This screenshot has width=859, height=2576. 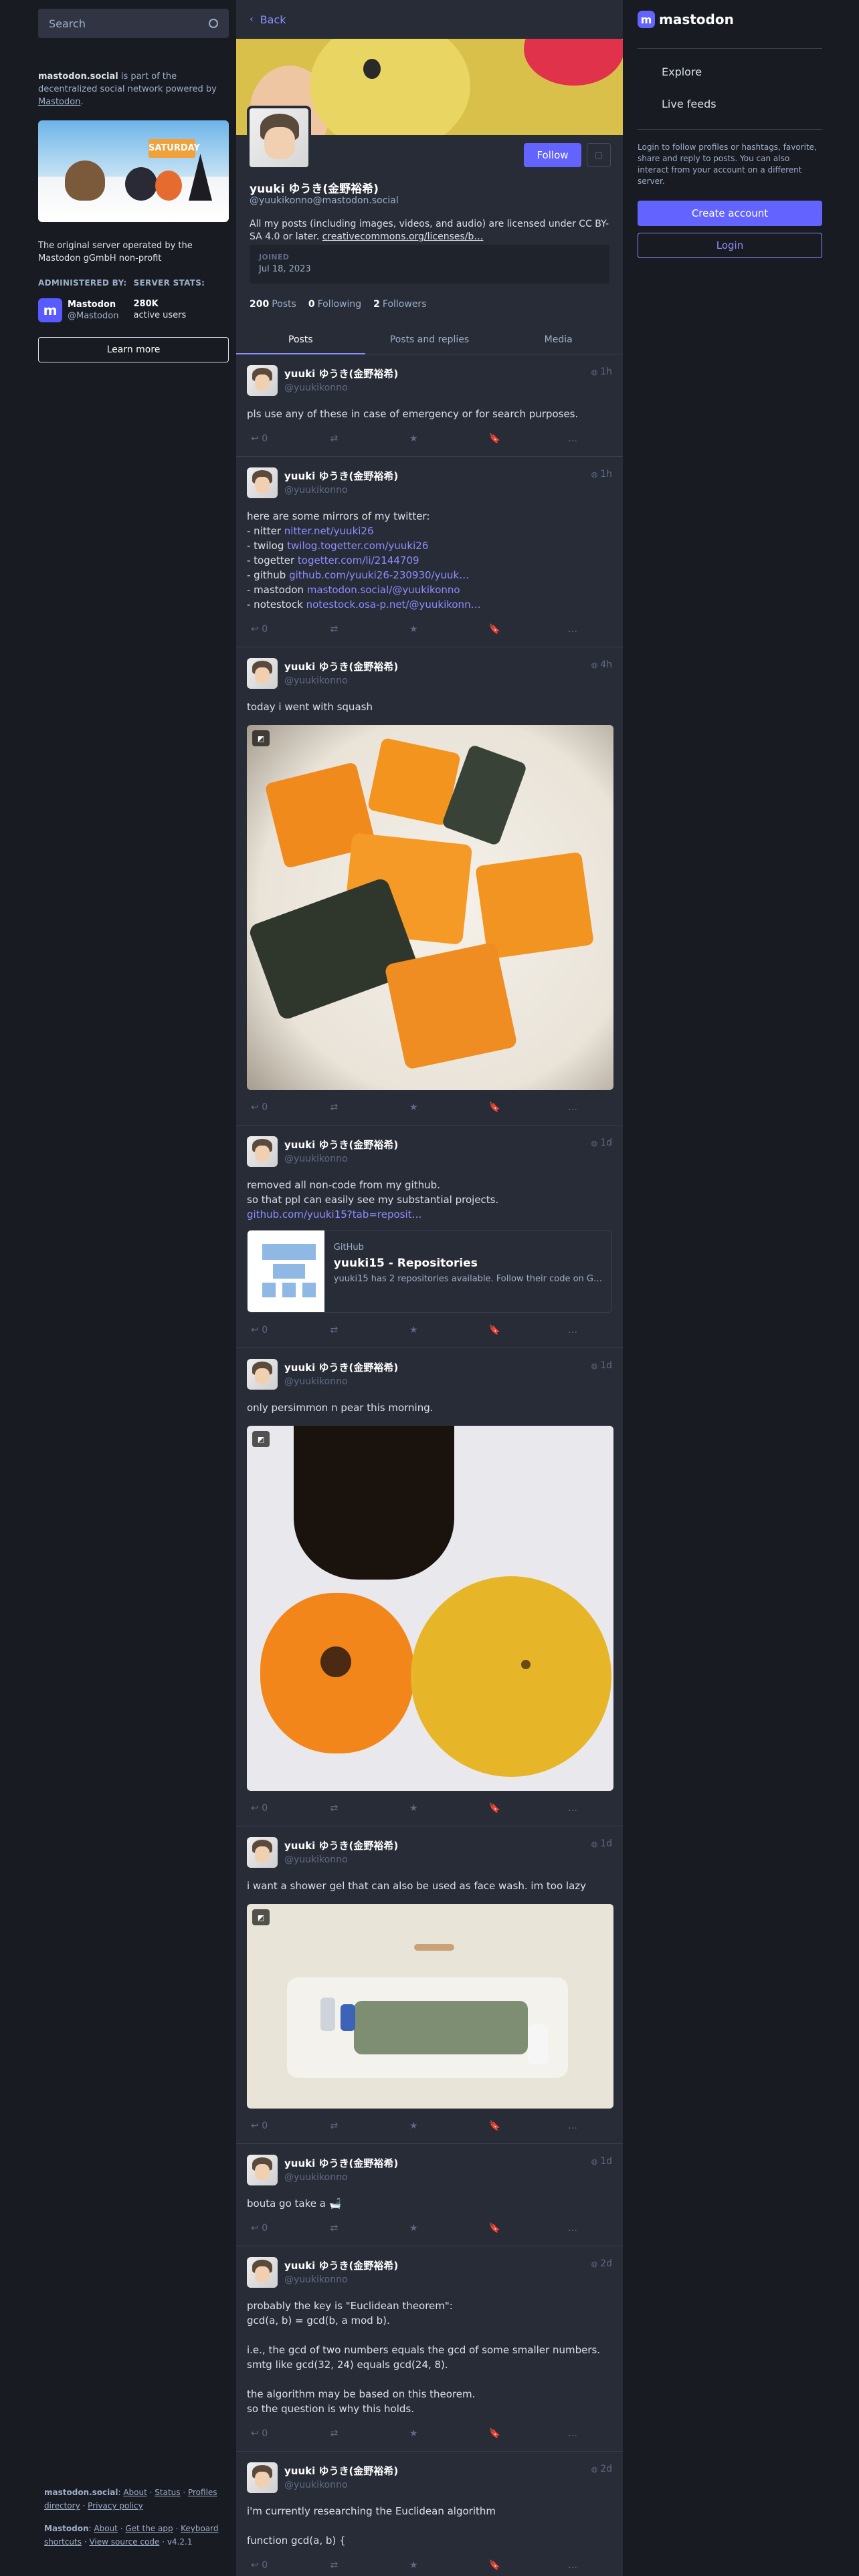 I want to click on nav-live-feeds: Live feeds, so click(x=730, y=104).